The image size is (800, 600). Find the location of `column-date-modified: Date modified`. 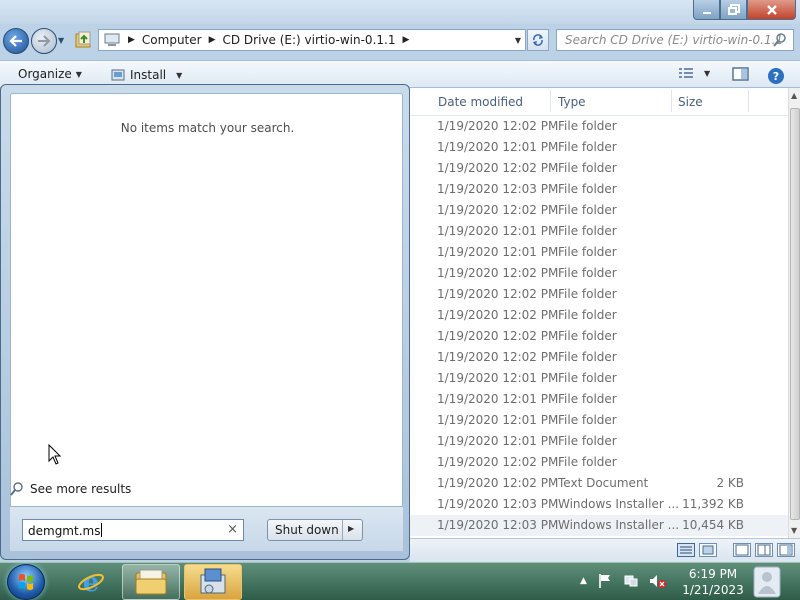

column-date-modified: Date modified is located at coordinates (480, 102).